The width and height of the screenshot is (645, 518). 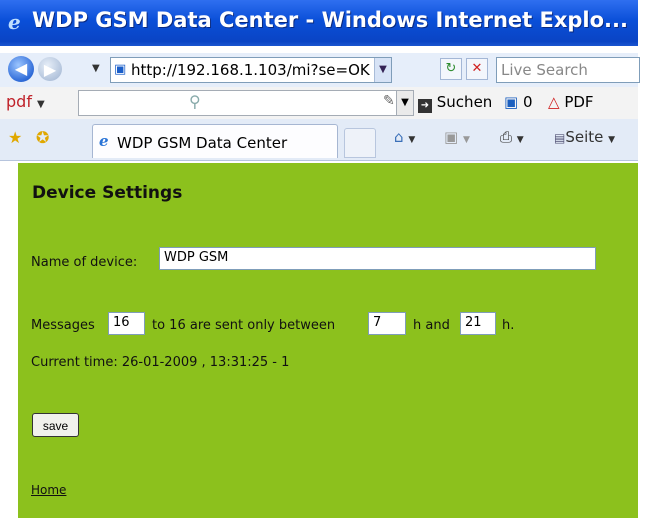 What do you see at coordinates (508, 325) in the screenshot?
I see `hour-suffix-text: h.` at bounding box center [508, 325].